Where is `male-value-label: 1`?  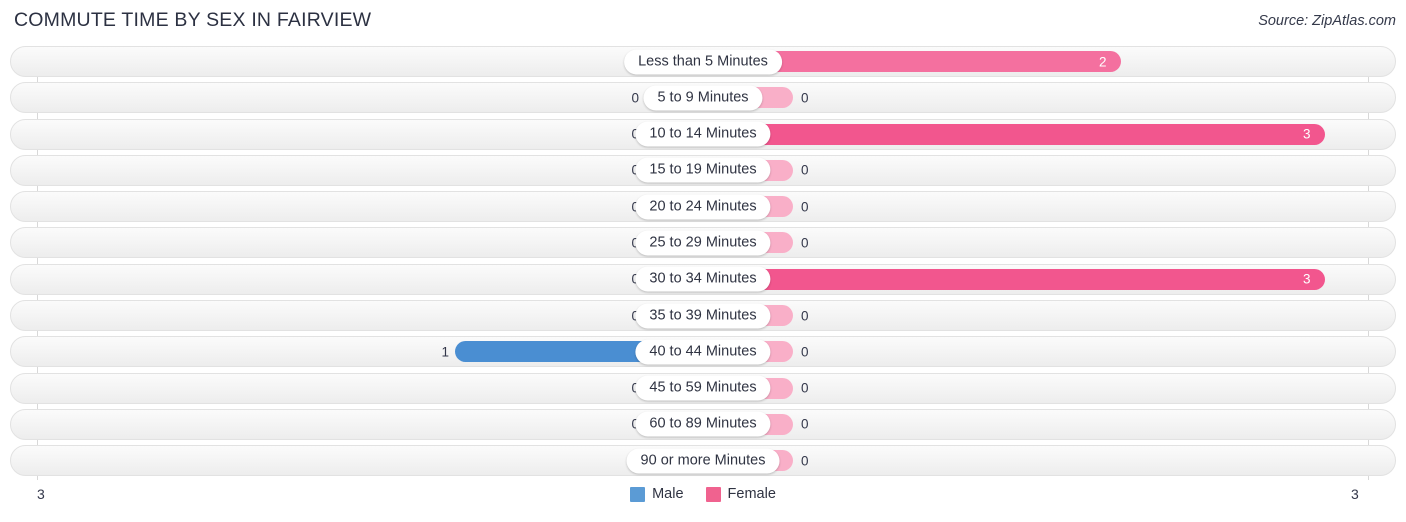 male-value-label: 1 is located at coordinates (445, 352).